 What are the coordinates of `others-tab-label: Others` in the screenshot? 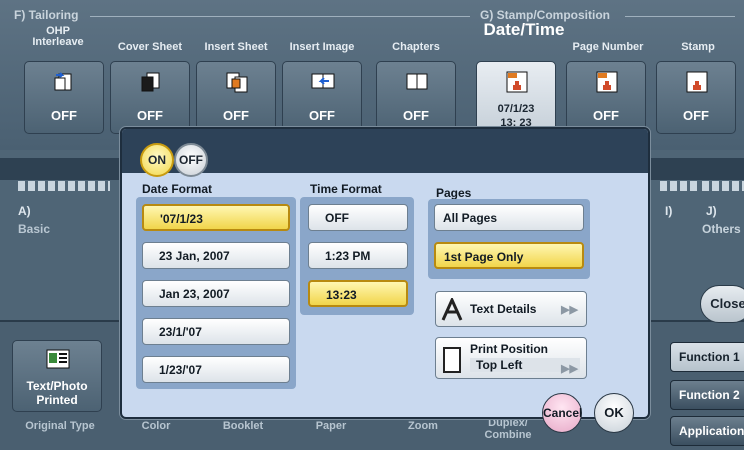 It's located at (721, 229).